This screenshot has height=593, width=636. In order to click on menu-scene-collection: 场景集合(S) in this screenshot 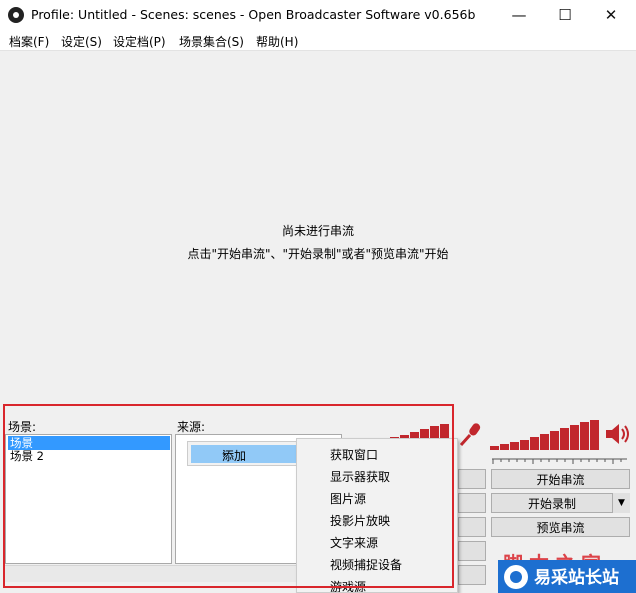, I will do `click(211, 41)`.